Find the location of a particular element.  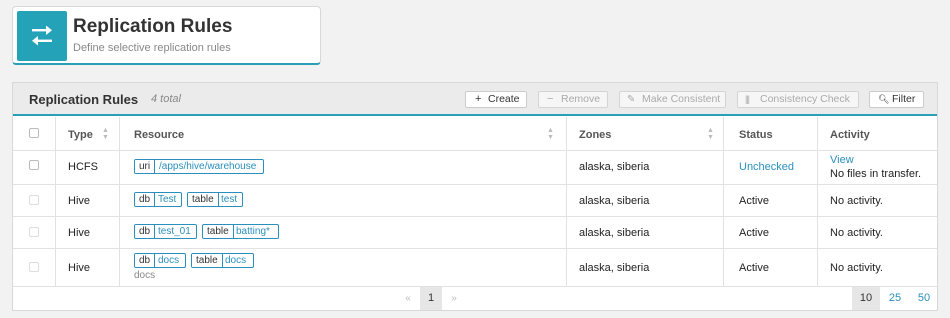

page-size-10: 10 is located at coordinates (866, 298).